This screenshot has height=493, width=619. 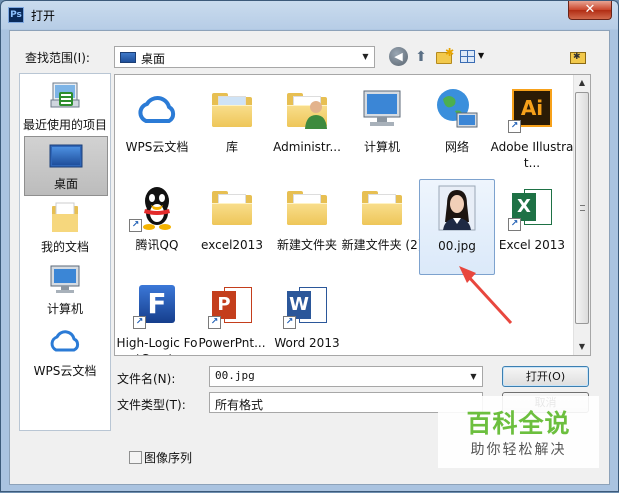 I want to click on image-sequence-checkbox: 图像序列, so click(x=160, y=457).